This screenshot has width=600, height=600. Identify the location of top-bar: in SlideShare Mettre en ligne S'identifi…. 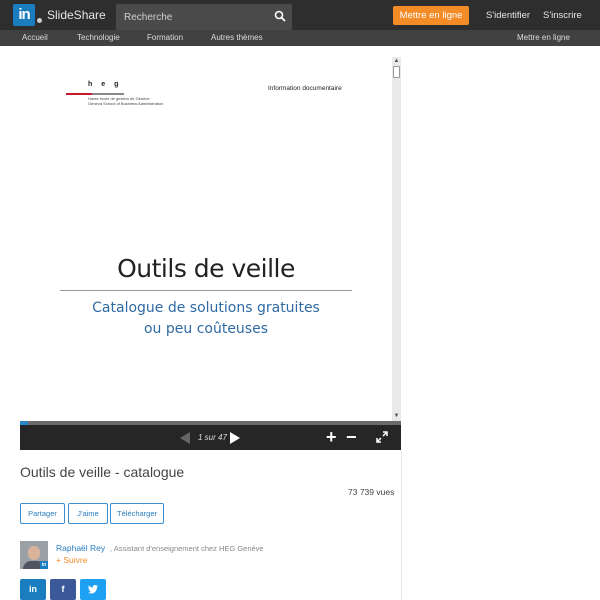
(300, 15).